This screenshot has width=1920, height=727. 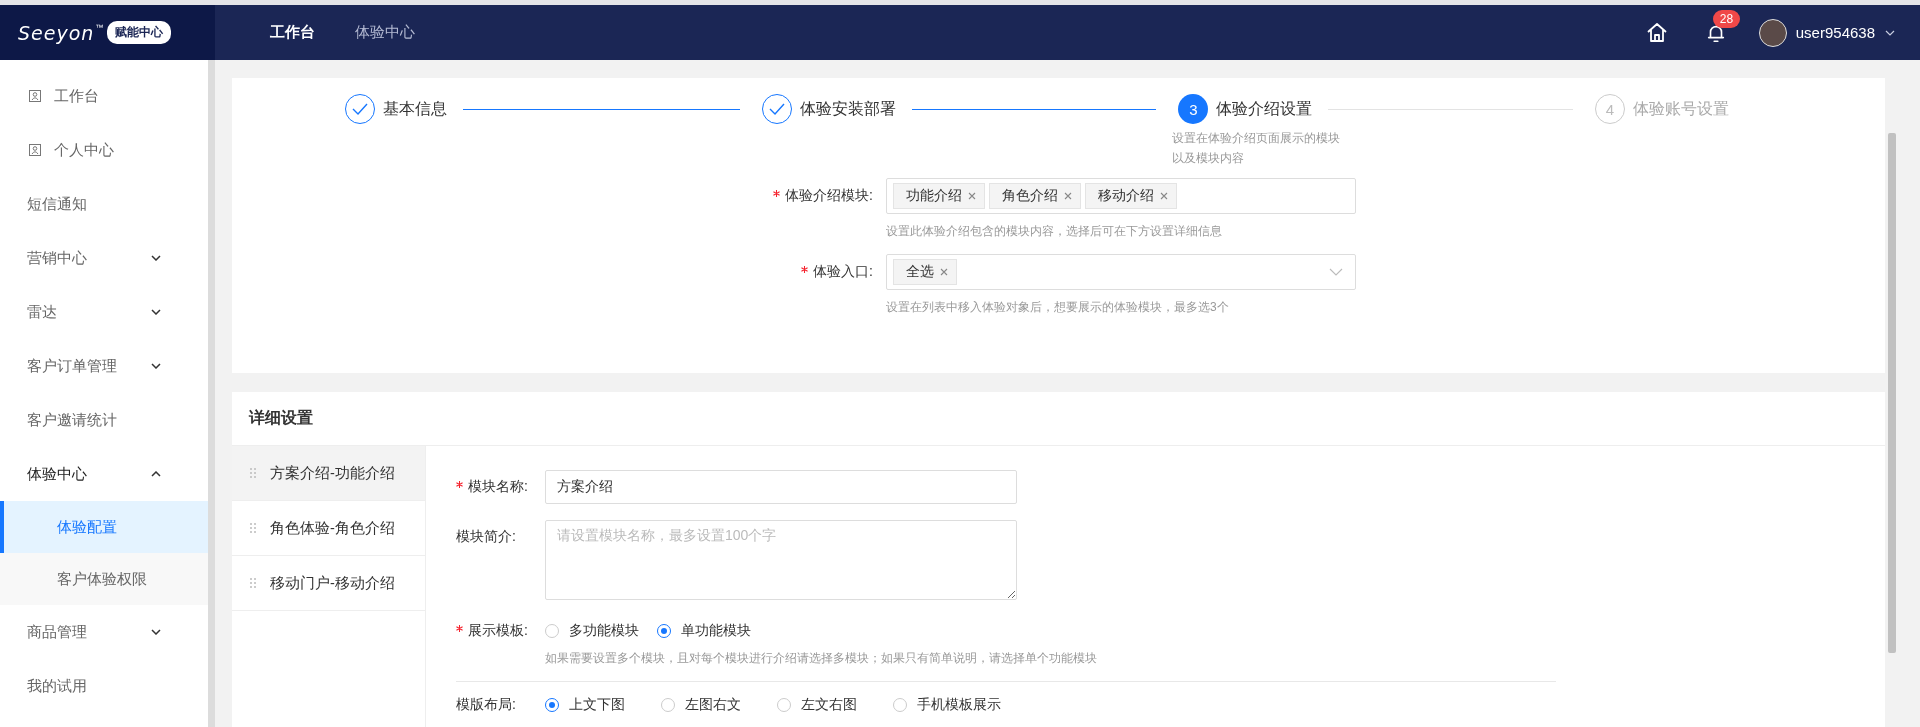 What do you see at coordinates (817, 705) in the screenshot?
I see `radio-option: 左文右图` at bounding box center [817, 705].